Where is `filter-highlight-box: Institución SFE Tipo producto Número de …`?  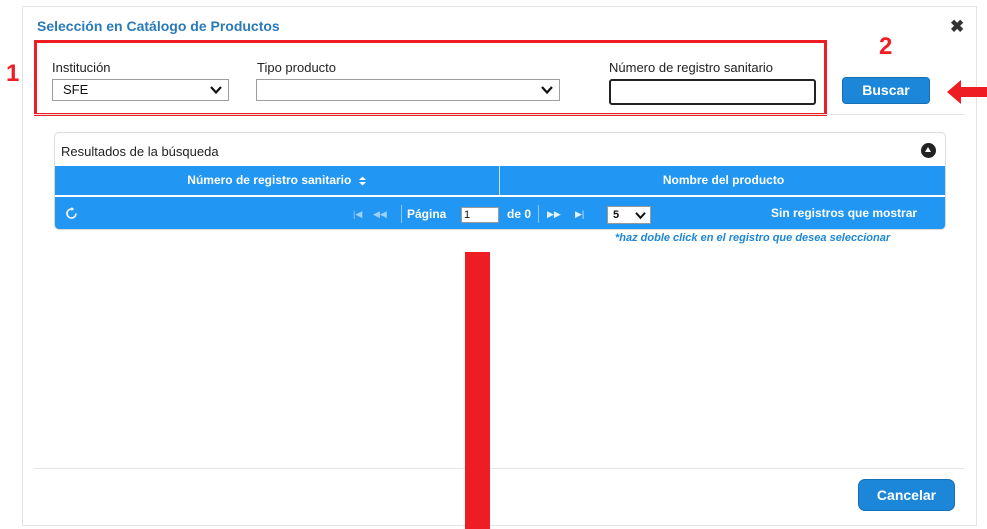 filter-highlight-box: Institución SFE Tipo producto Número de … is located at coordinates (430, 78).